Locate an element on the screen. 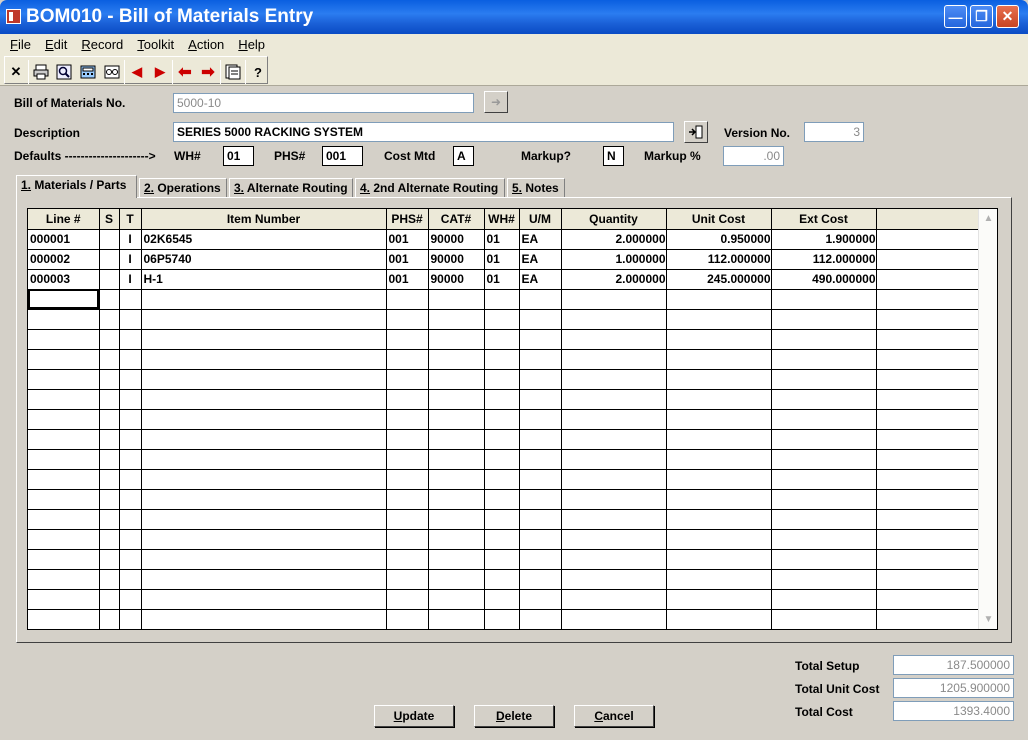  table-cell: 112.000000 is located at coordinates (824, 259).